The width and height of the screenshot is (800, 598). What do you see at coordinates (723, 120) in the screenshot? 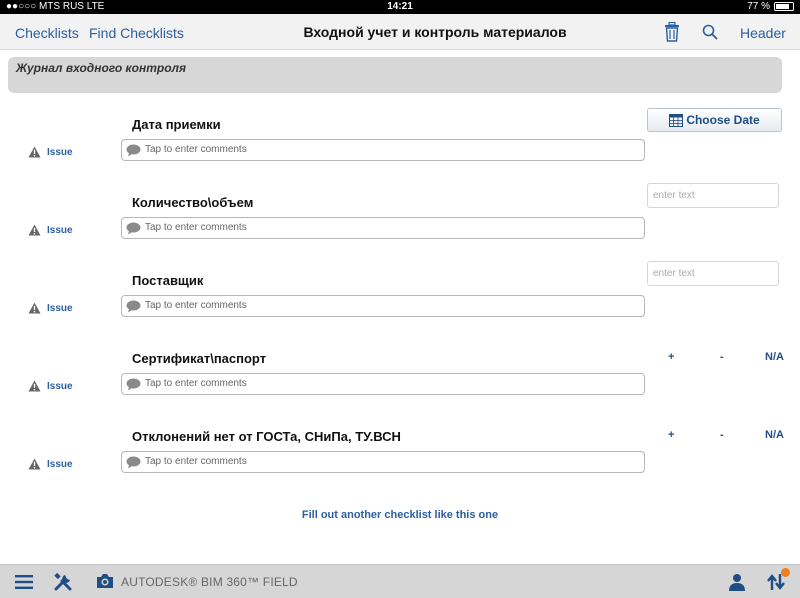
I see `choose-date-label: Choose Date` at bounding box center [723, 120].